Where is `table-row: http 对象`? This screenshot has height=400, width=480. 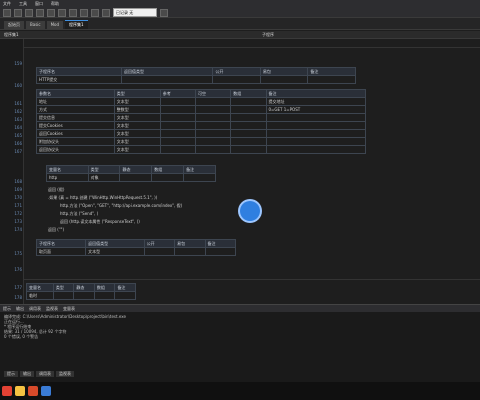
table-row: http 对象 is located at coordinates (131, 177).